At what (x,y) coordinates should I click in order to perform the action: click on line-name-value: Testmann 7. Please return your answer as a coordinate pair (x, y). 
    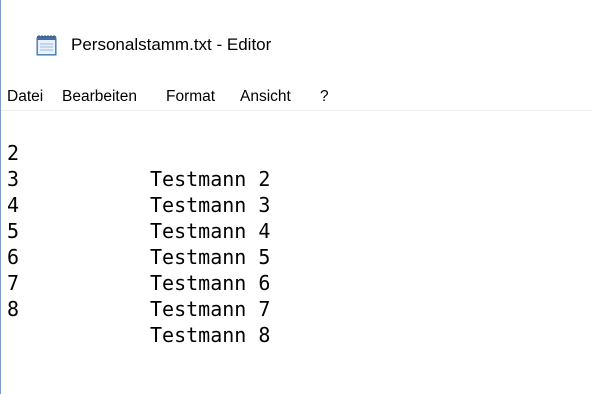
    Looking at the image, I should click on (210, 309).